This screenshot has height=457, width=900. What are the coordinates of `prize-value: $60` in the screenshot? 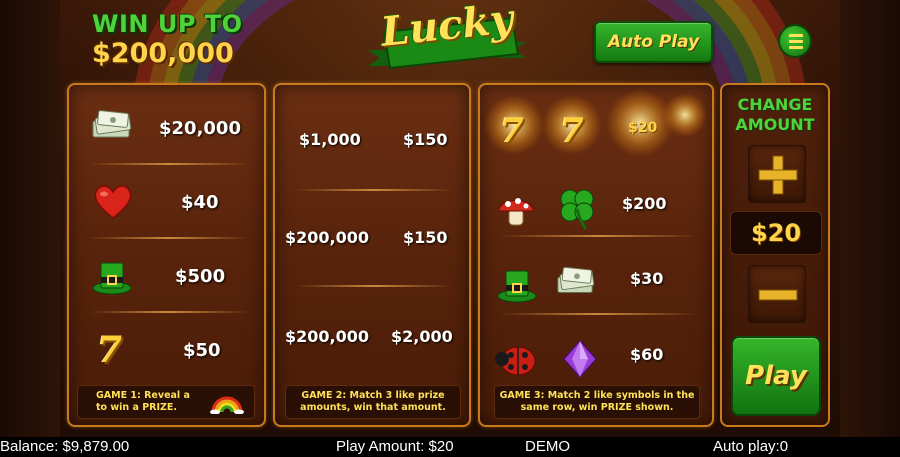 It's located at (647, 354).